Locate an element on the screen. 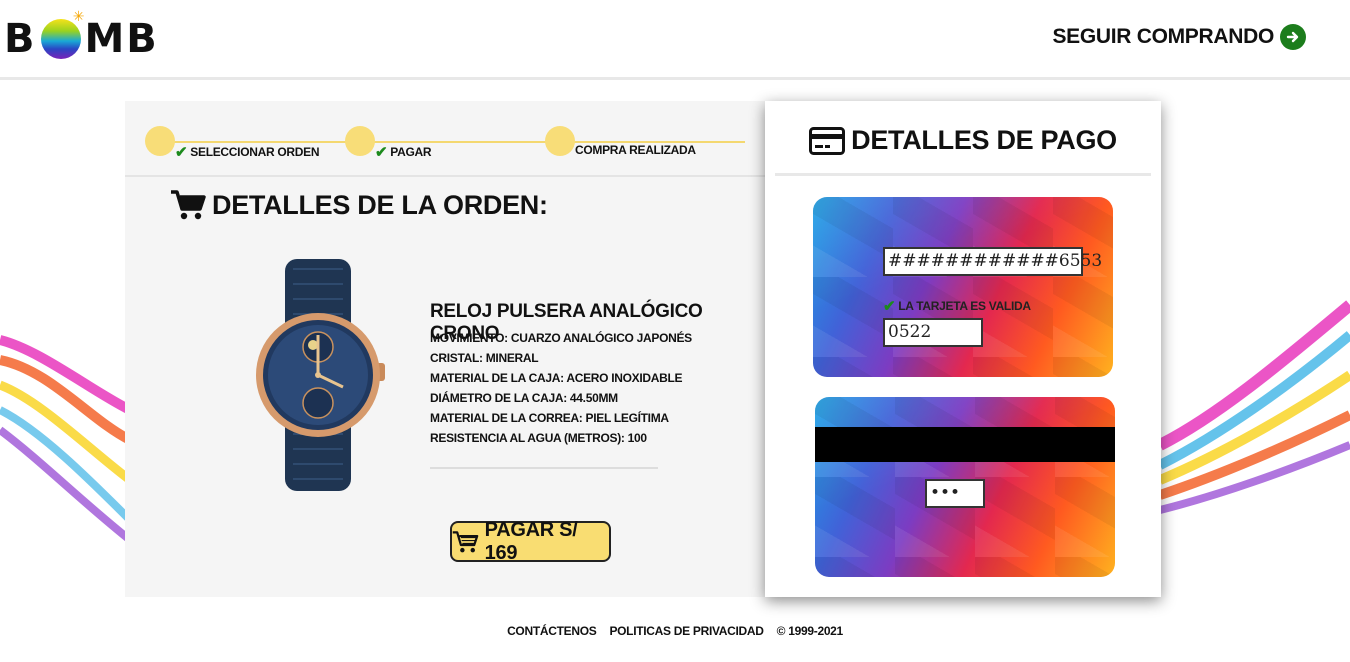  card-back: ••• is located at coordinates (965, 487).